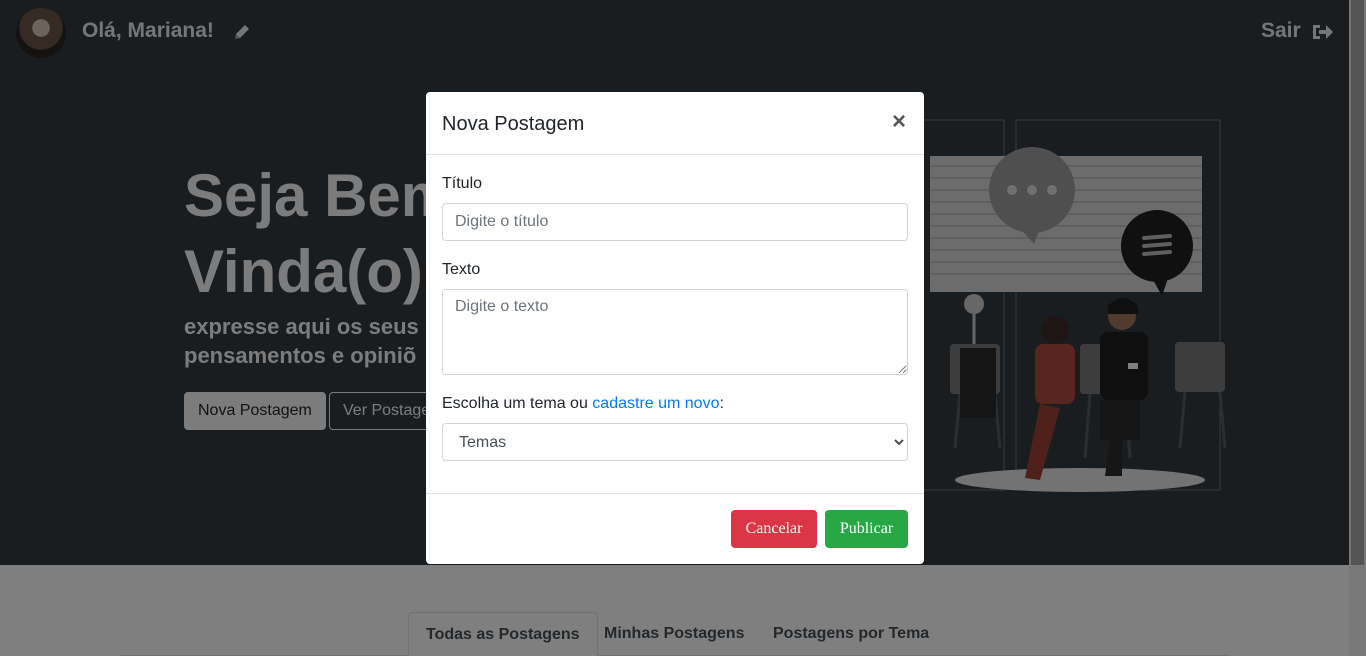 Image resolution: width=1366 pixels, height=656 pixels. What do you see at coordinates (675, 332) in the screenshot?
I see `text-input` at bounding box center [675, 332].